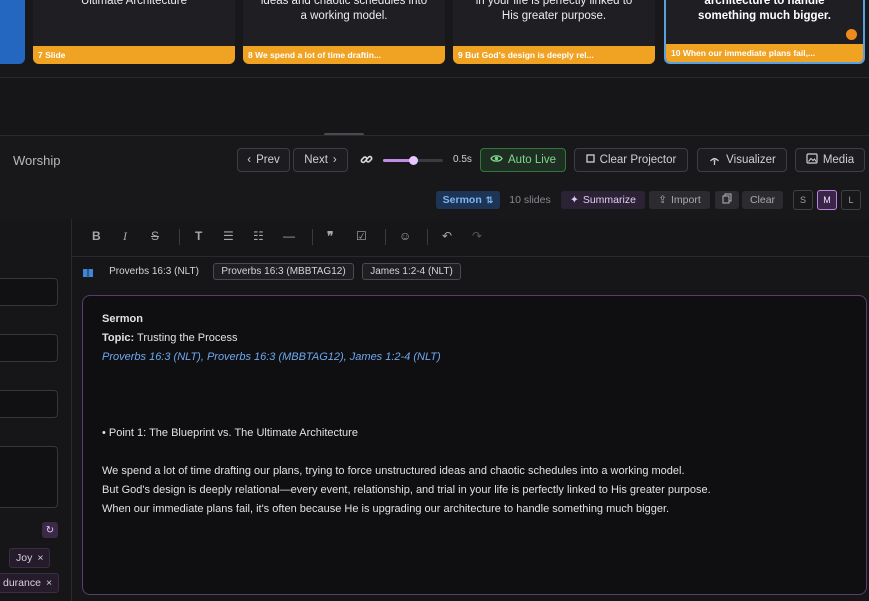  What do you see at coordinates (762, 200) in the screenshot?
I see `clear-button: Clear` at bounding box center [762, 200].